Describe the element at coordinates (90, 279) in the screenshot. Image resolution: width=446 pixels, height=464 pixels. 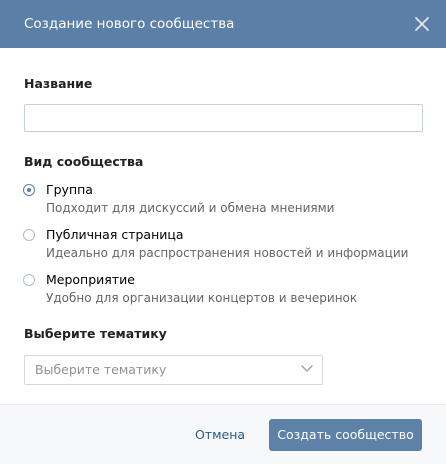
I see `radio-title-event: Мероприятие` at that location.